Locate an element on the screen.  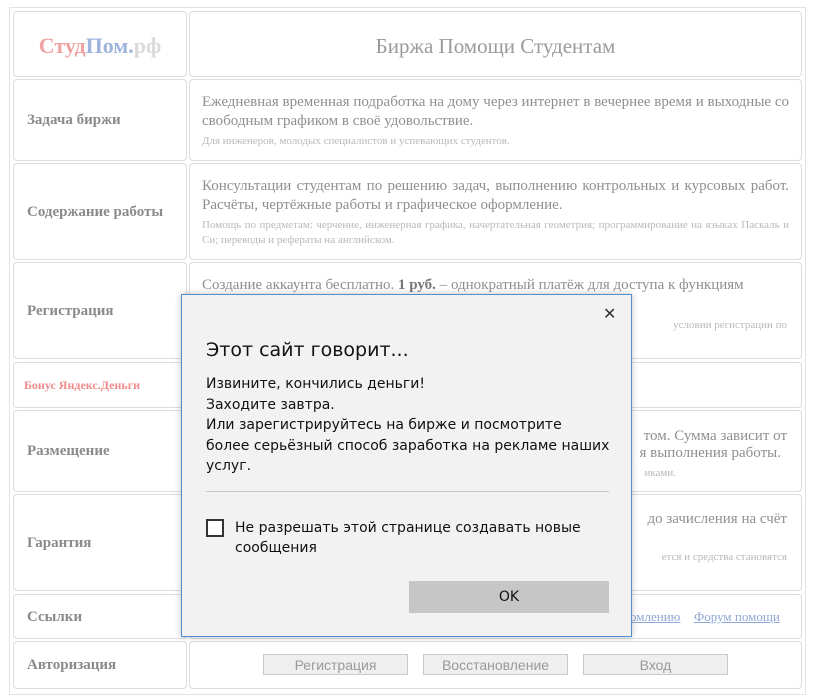
task-label-cell: Задача биржи is located at coordinates (100, 120).